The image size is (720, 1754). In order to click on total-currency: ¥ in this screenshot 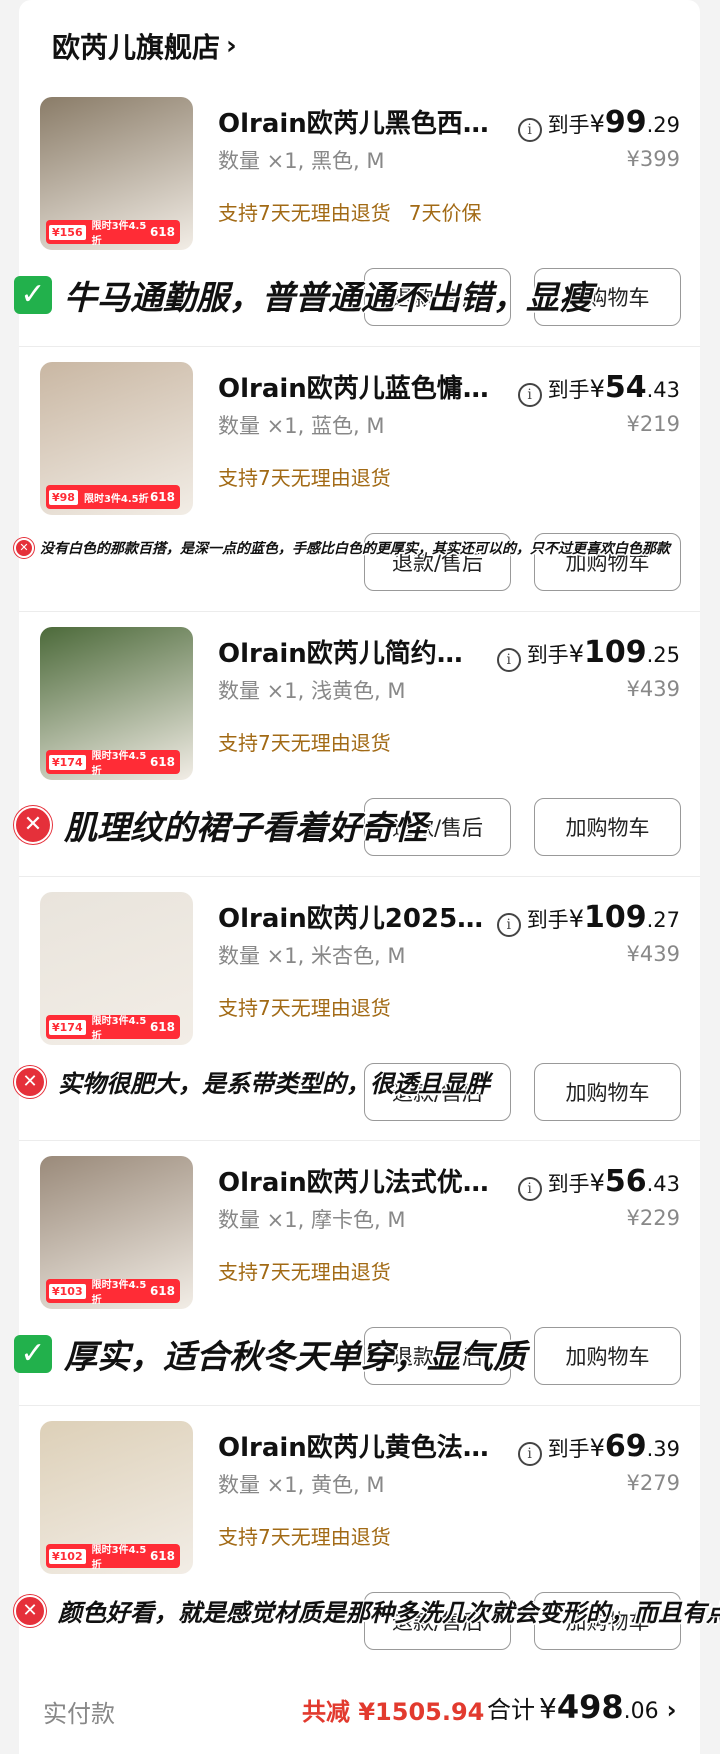, I will do `click(548, 1708)`.